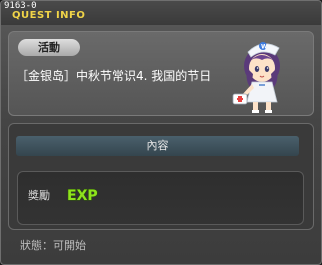  What do you see at coordinates (256, 77) in the screenshot?
I see `npc-portrait-icon: W` at bounding box center [256, 77].